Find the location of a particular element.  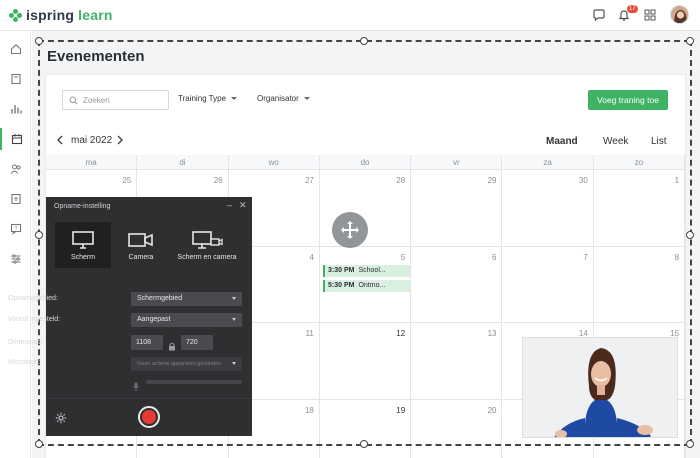

minimize-button: – is located at coordinates (229, 205).